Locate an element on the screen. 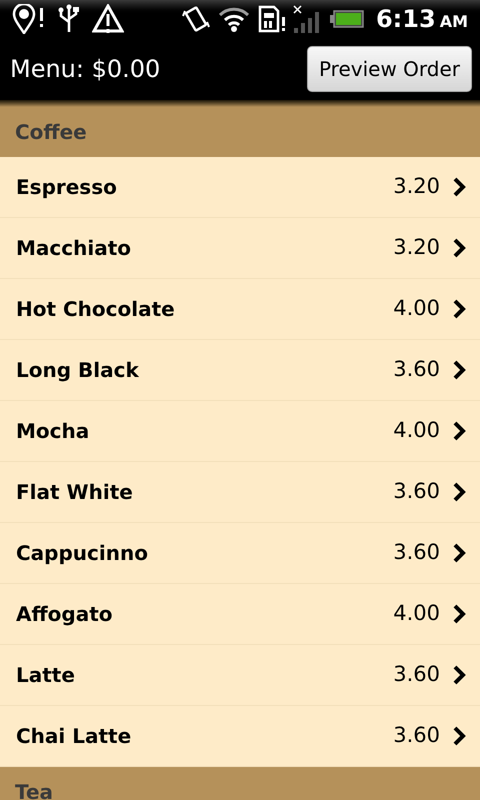 The height and width of the screenshot is (800, 480). usb-icon is located at coordinates (69, 19).